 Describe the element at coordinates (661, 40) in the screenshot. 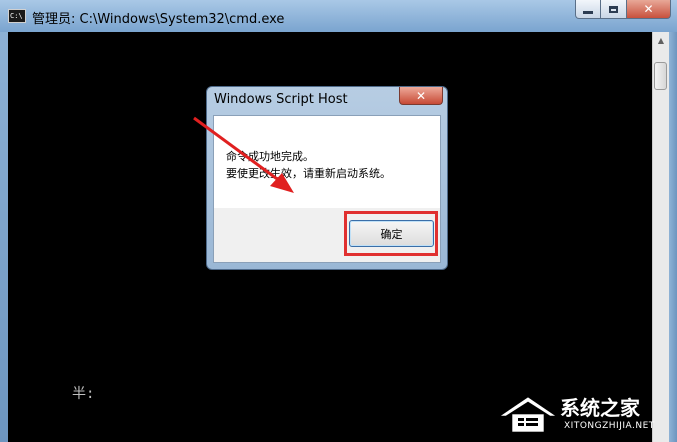

I see `scroll-up-icon: ▲` at that location.